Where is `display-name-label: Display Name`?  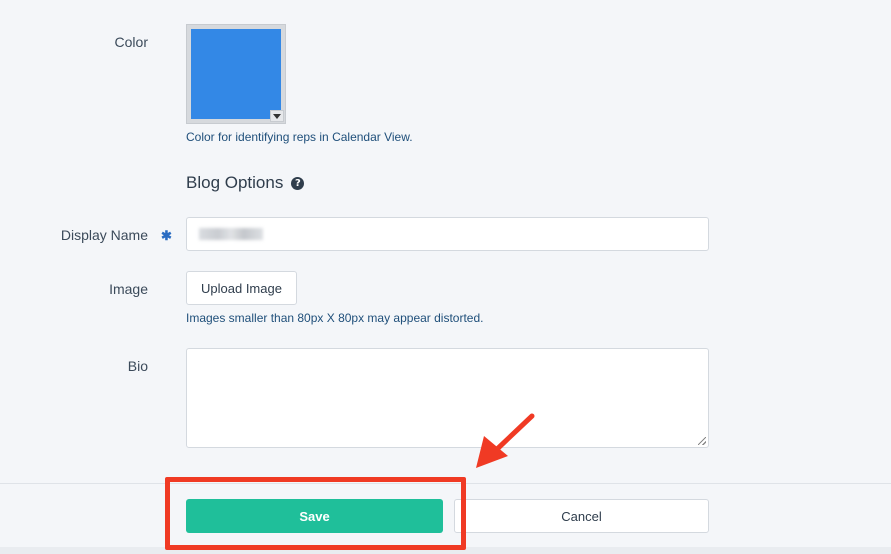
display-name-label: Display Name is located at coordinates (104, 235).